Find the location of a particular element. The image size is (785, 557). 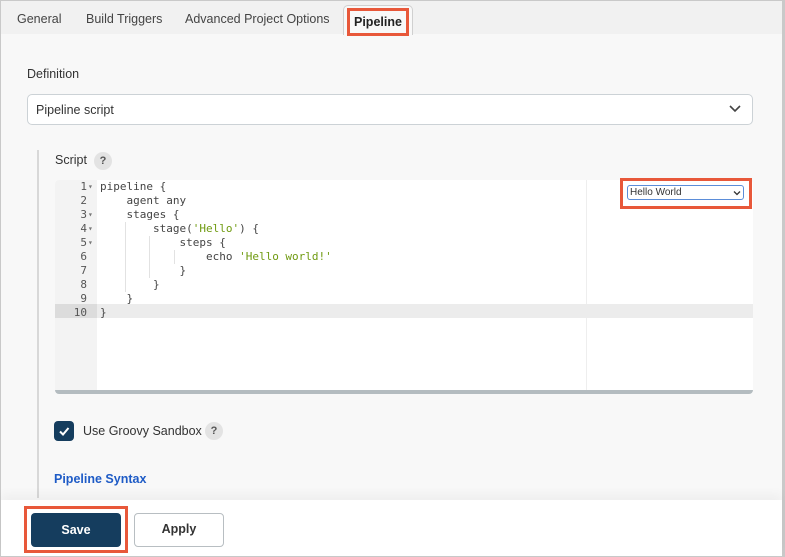

tab-build-triggers: Build Triggers is located at coordinates (124, 19).